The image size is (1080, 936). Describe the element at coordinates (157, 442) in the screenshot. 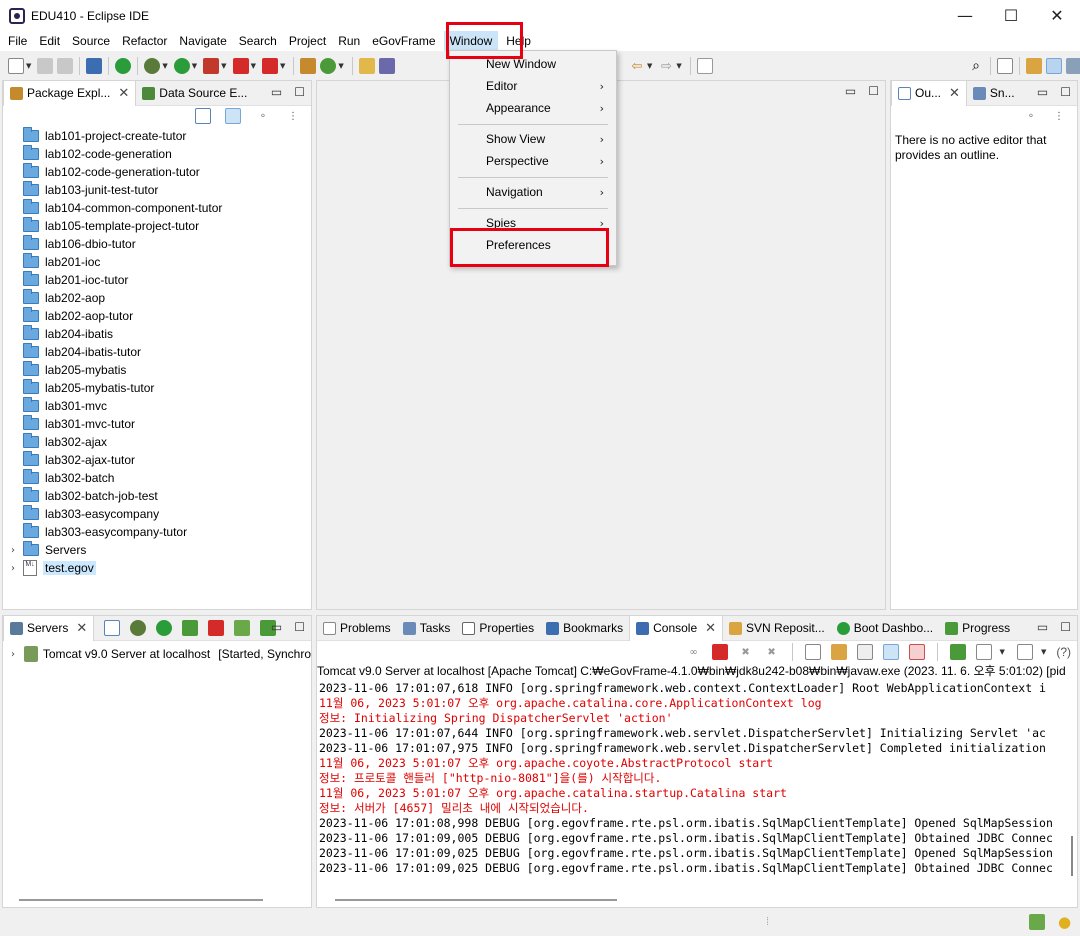

I see `tree-item: lab302-ajax` at that location.